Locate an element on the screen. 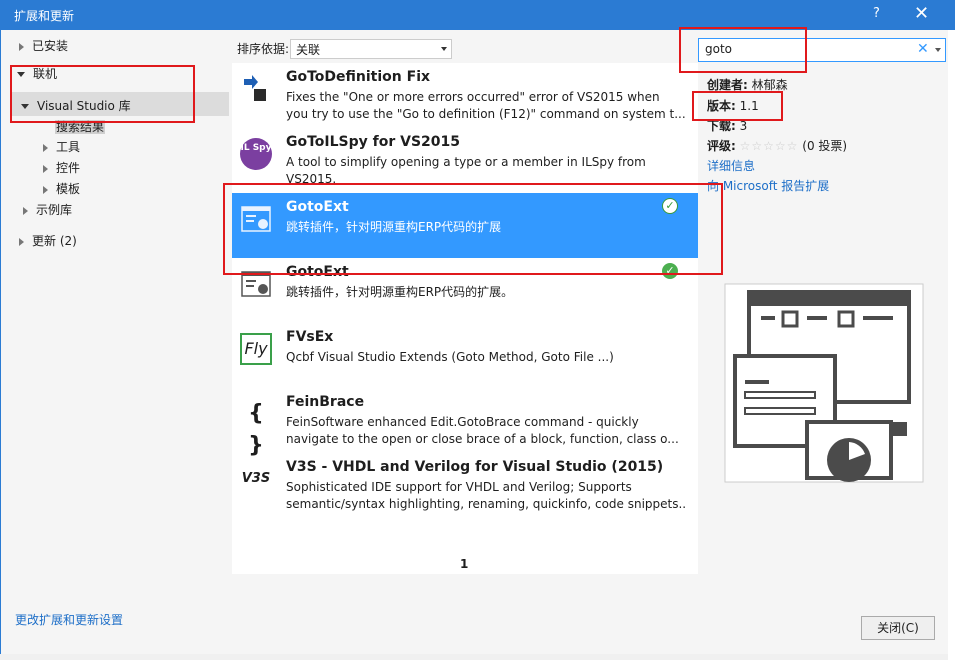 The width and height of the screenshot is (955, 660). nav-controls: 控件 is located at coordinates (61, 168).